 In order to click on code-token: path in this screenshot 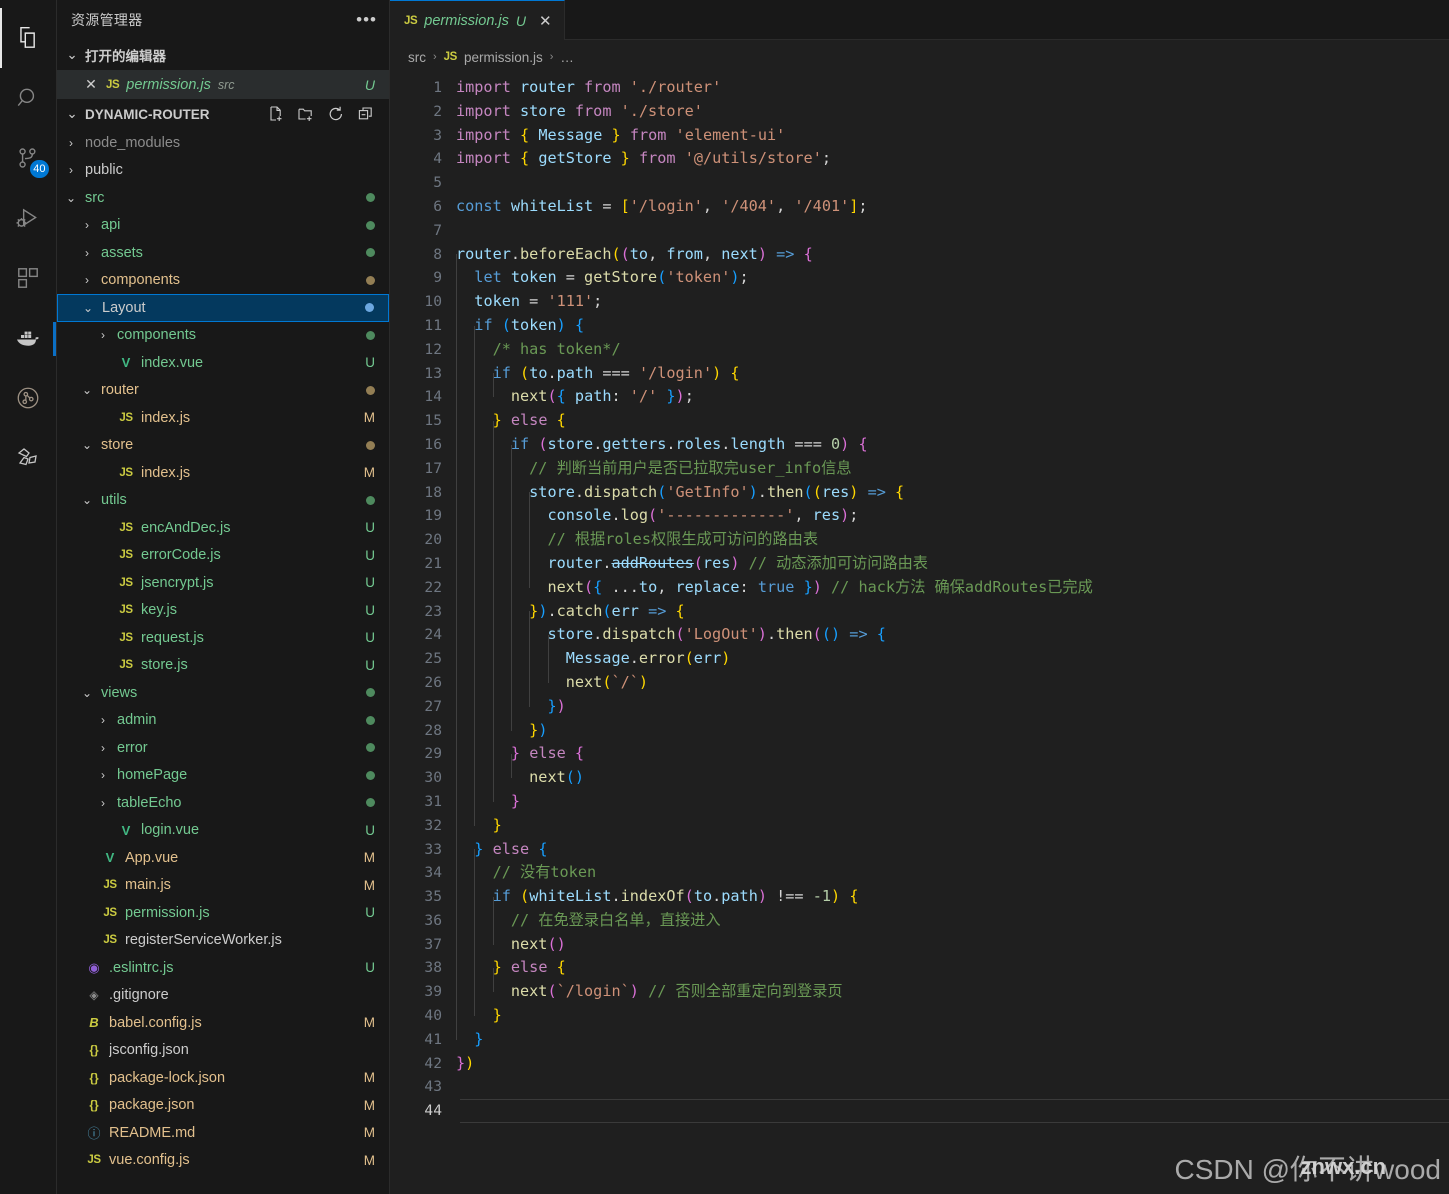, I will do `click(739, 896)`.